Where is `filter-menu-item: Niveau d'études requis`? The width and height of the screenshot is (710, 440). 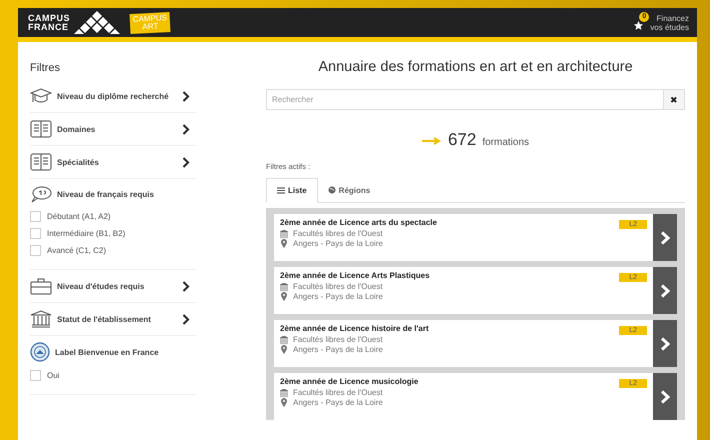
filter-menu-item: Niveau d'études requis is located at coordinates (113, 286).